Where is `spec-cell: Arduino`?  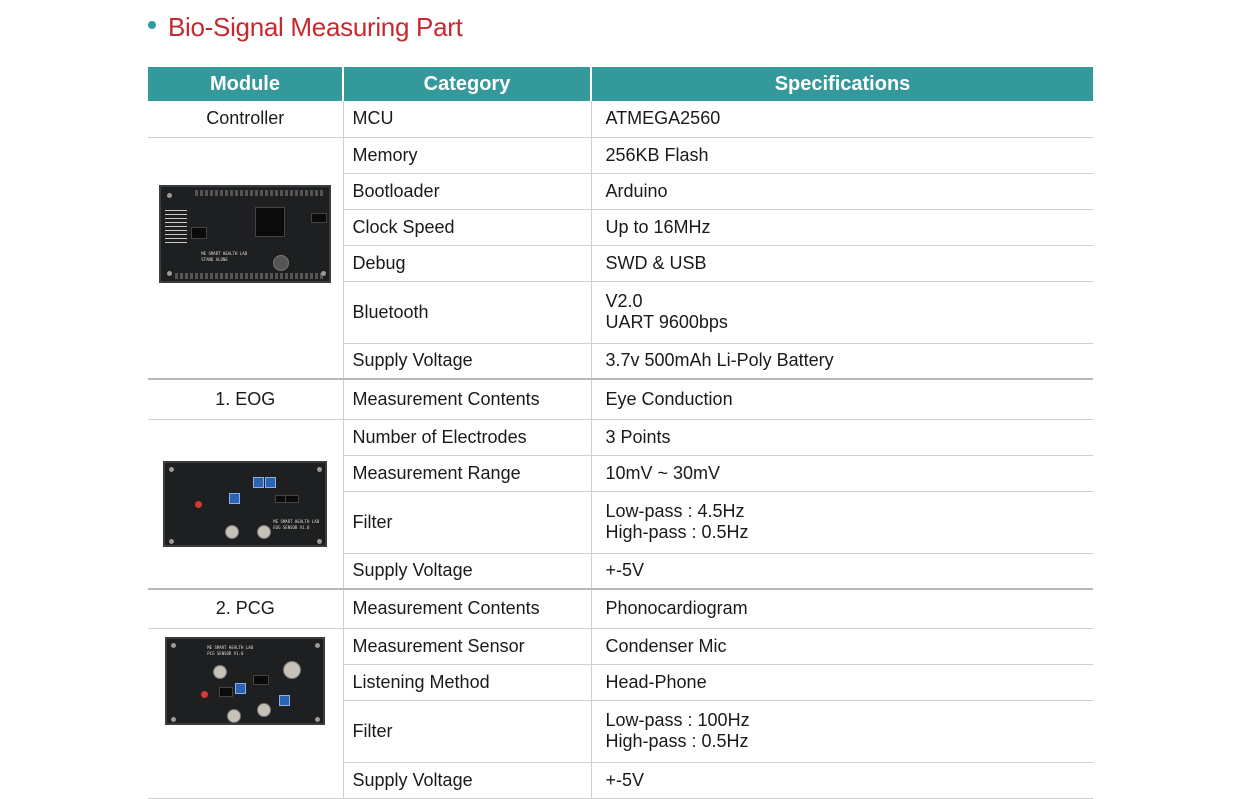 spec-cell: Arduino is located at coordinates (841, 191).